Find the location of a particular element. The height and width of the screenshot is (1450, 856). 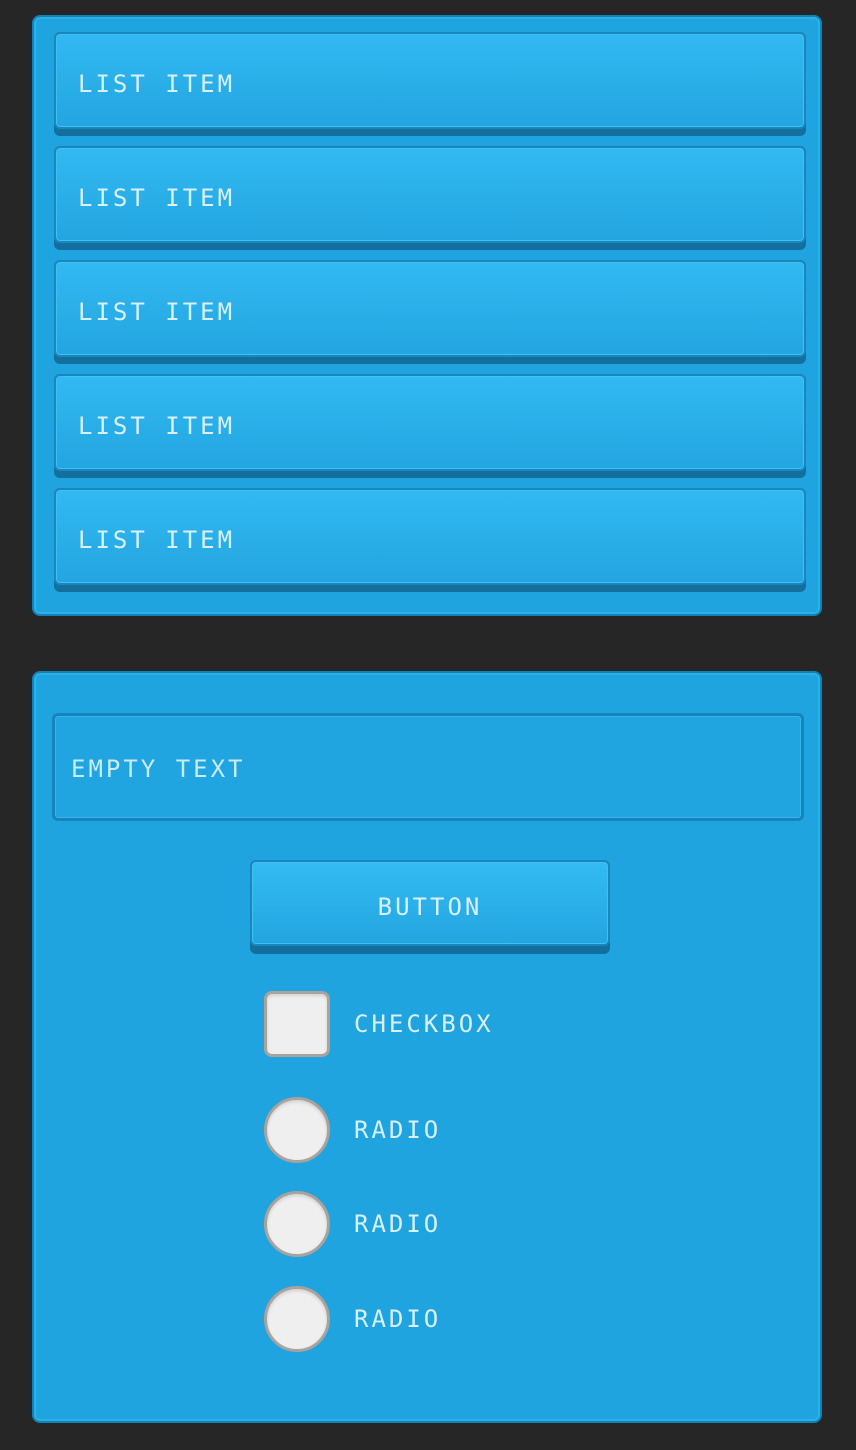

checkbox: CHECKBOX is located at coordinates (464, 1025).